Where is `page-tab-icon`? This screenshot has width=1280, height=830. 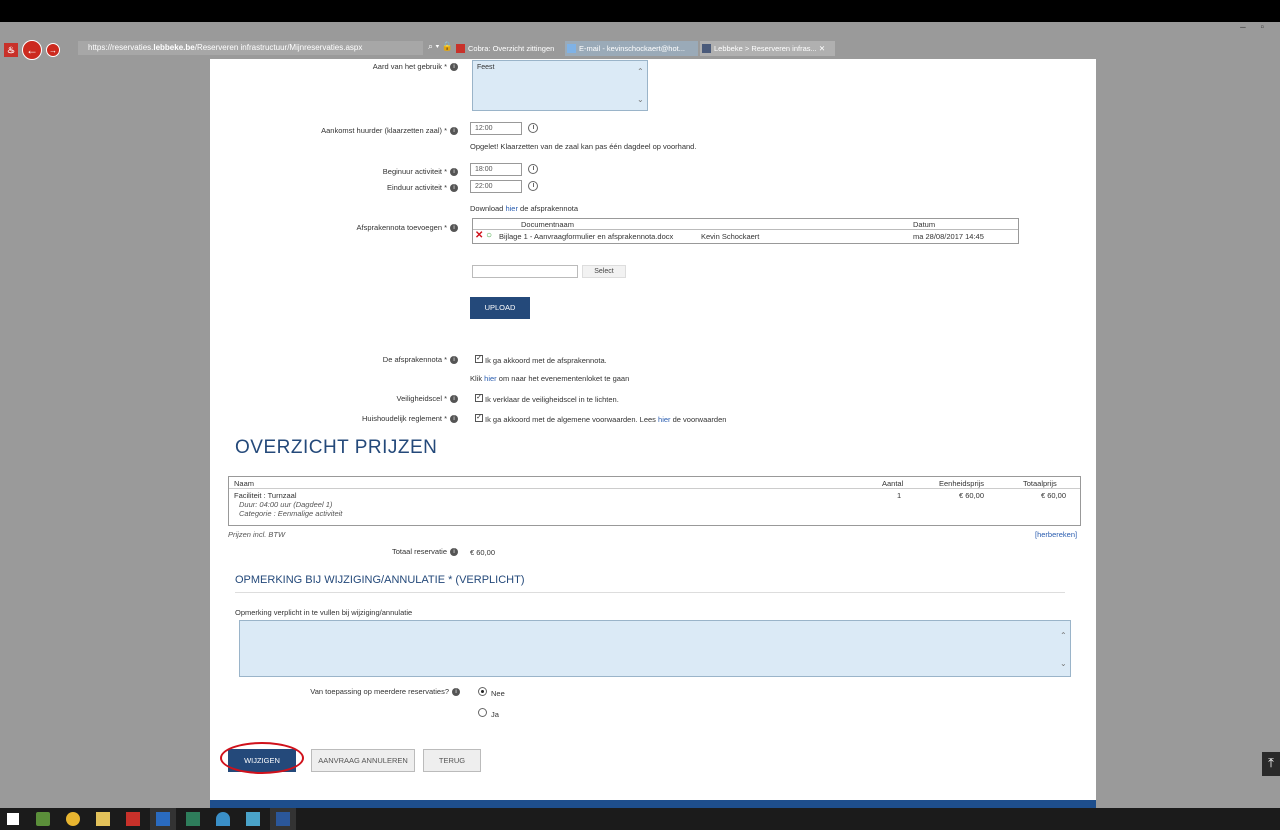
page-tab-icon is located at coordinates (706, 48).